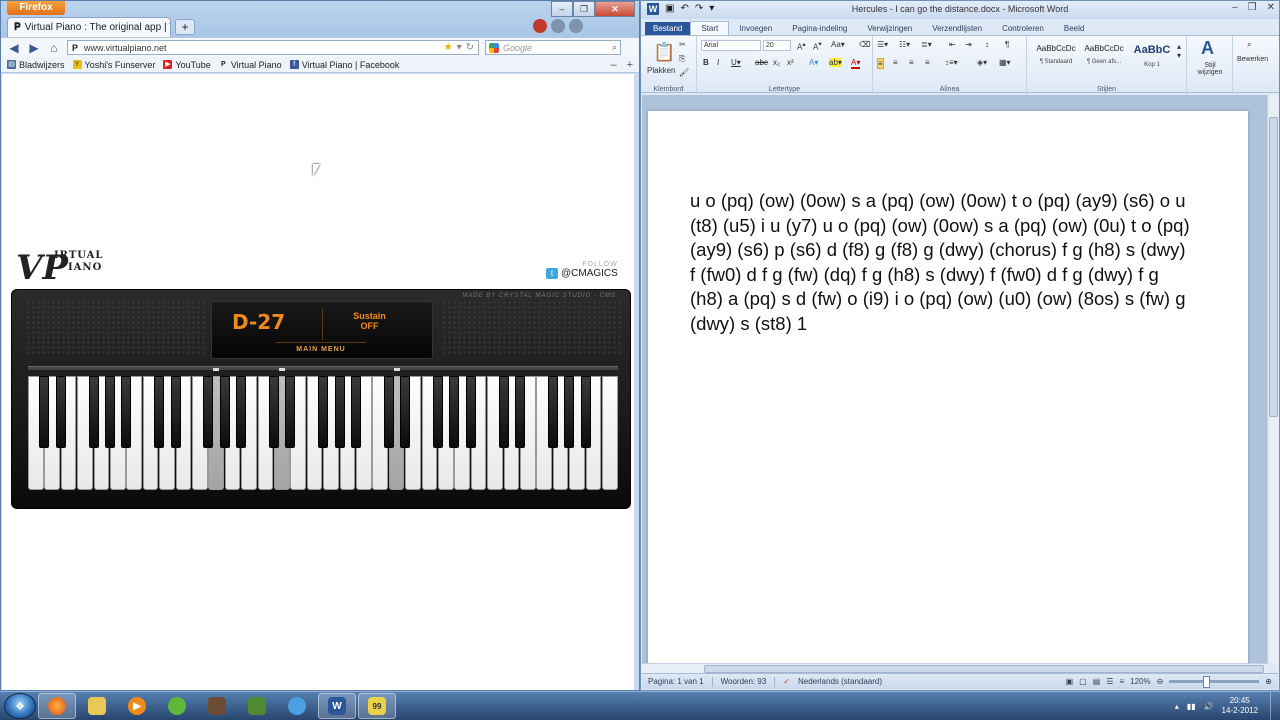 The width and height of the screenshot is (1280, 720). What do you see at coordinates (1005, 62) in the screenshot?
I see `borders-icon: ▦▾` at bounding box center [1005, 62].